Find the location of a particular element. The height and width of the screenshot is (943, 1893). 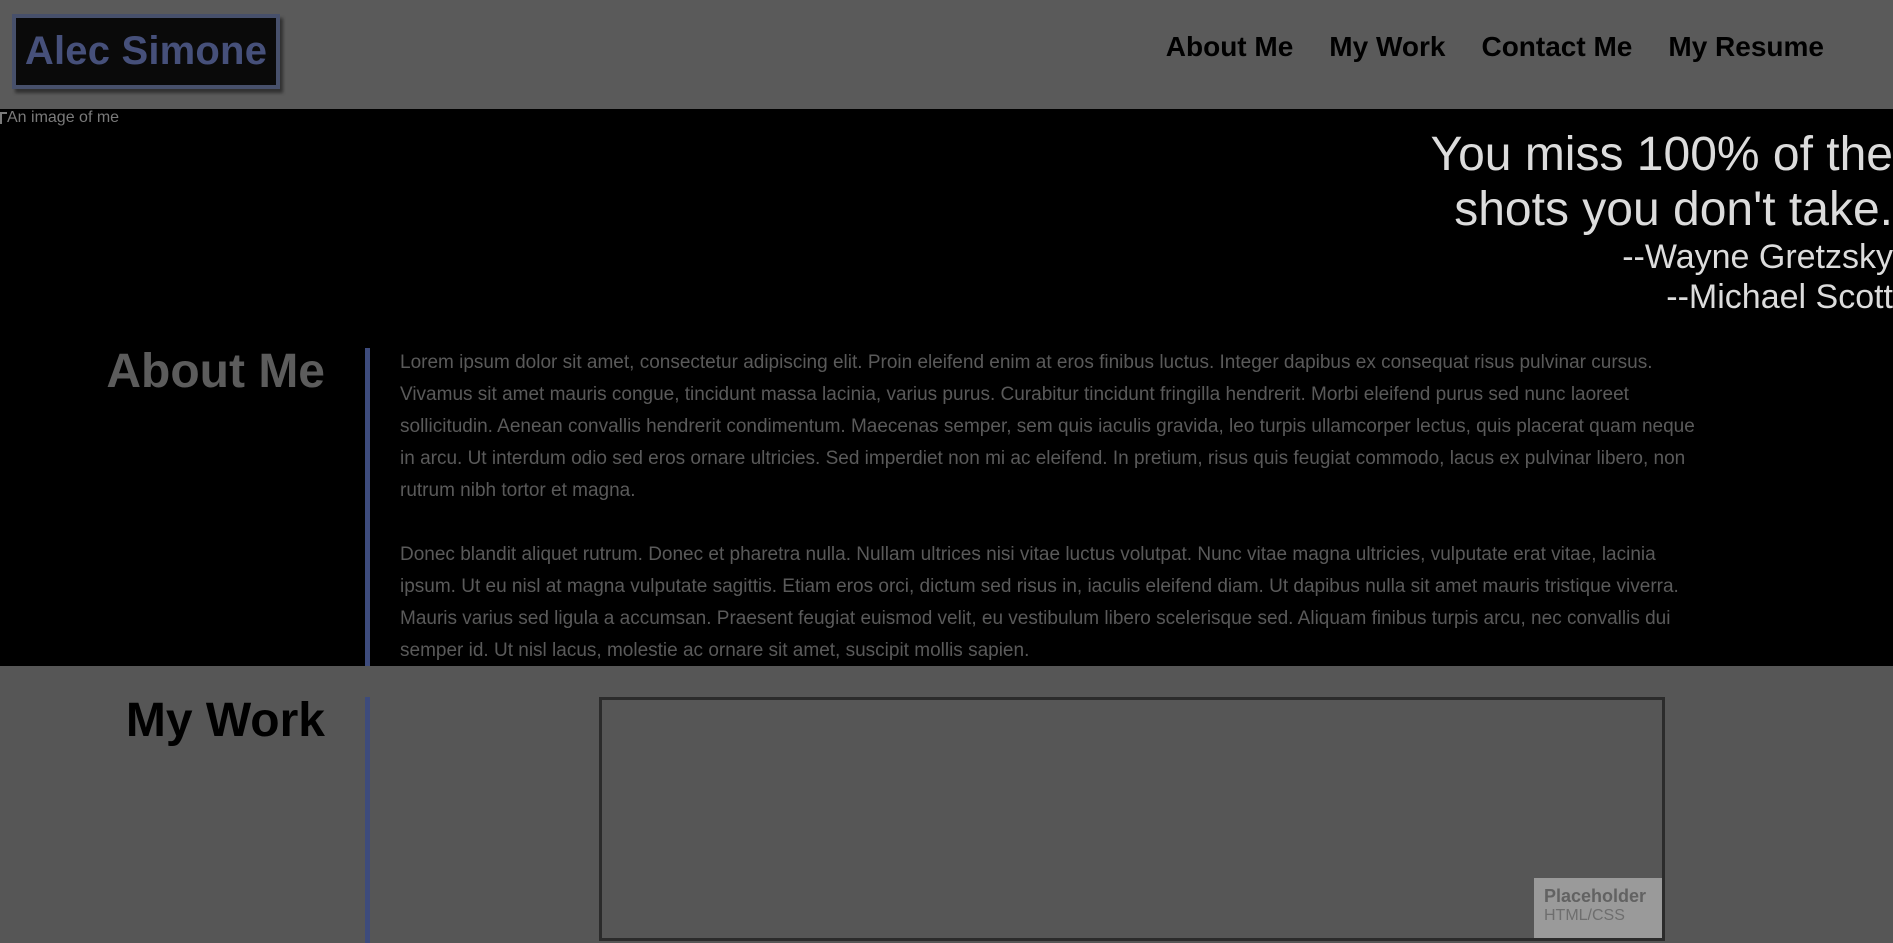

about-title: About Me is located at coordinates (215, 371).